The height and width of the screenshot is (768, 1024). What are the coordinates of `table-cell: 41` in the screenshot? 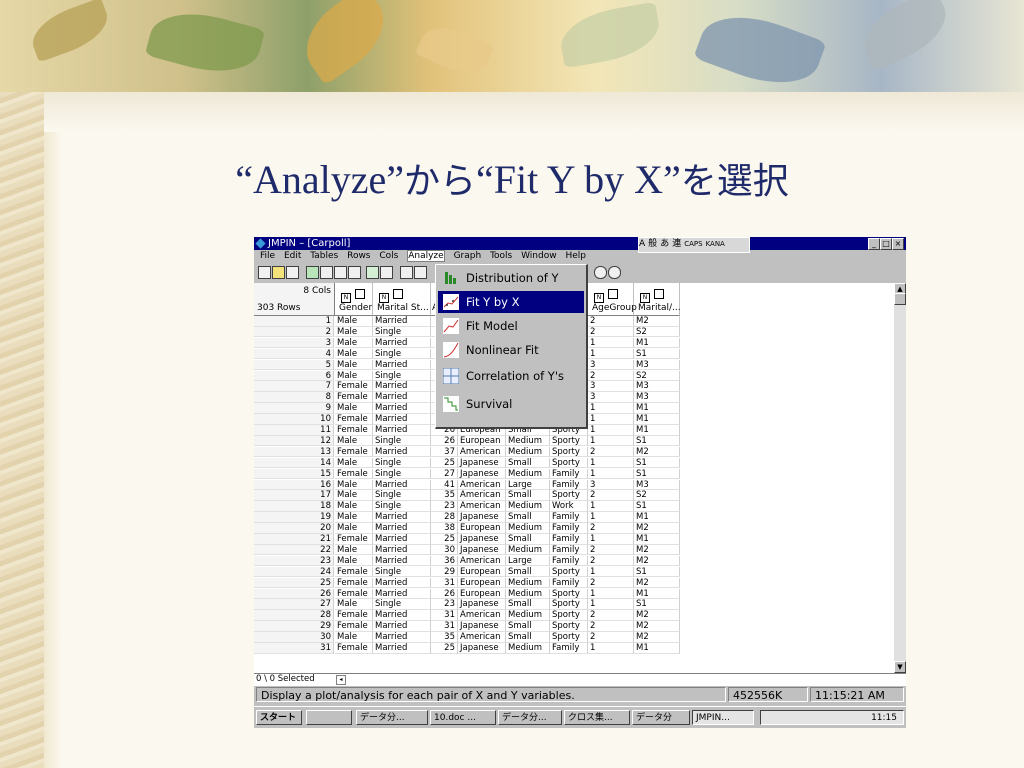 It's located at (444, 484).